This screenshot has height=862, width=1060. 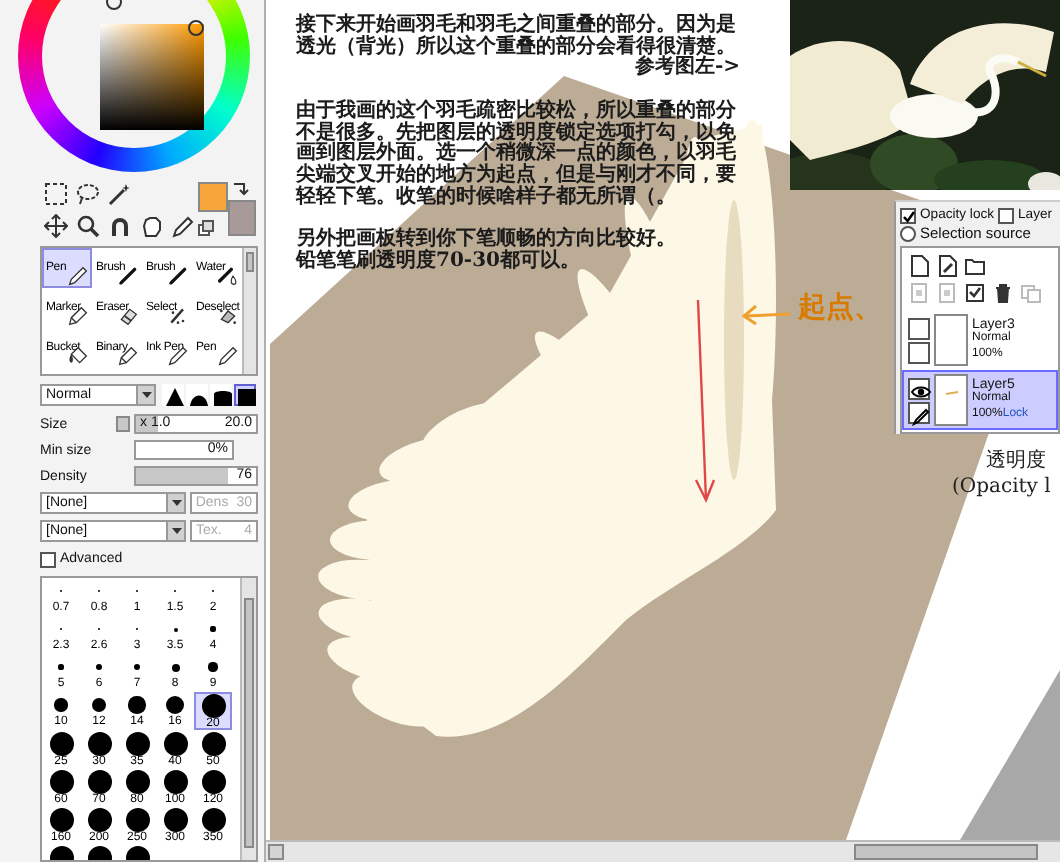 I want to click on caption-text: (Opacity l, so click(x=1001, y=488).